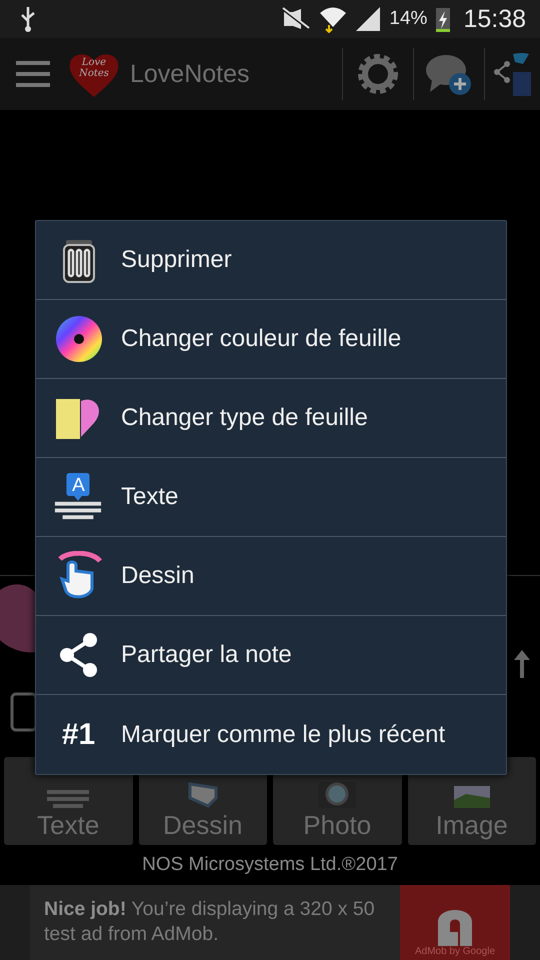 This screenshot has height=960, width=540. What do you see at coordinates (408, 19) in the screenshot?
I see `battery-percent: 14%` at bounding box center [408, 19].